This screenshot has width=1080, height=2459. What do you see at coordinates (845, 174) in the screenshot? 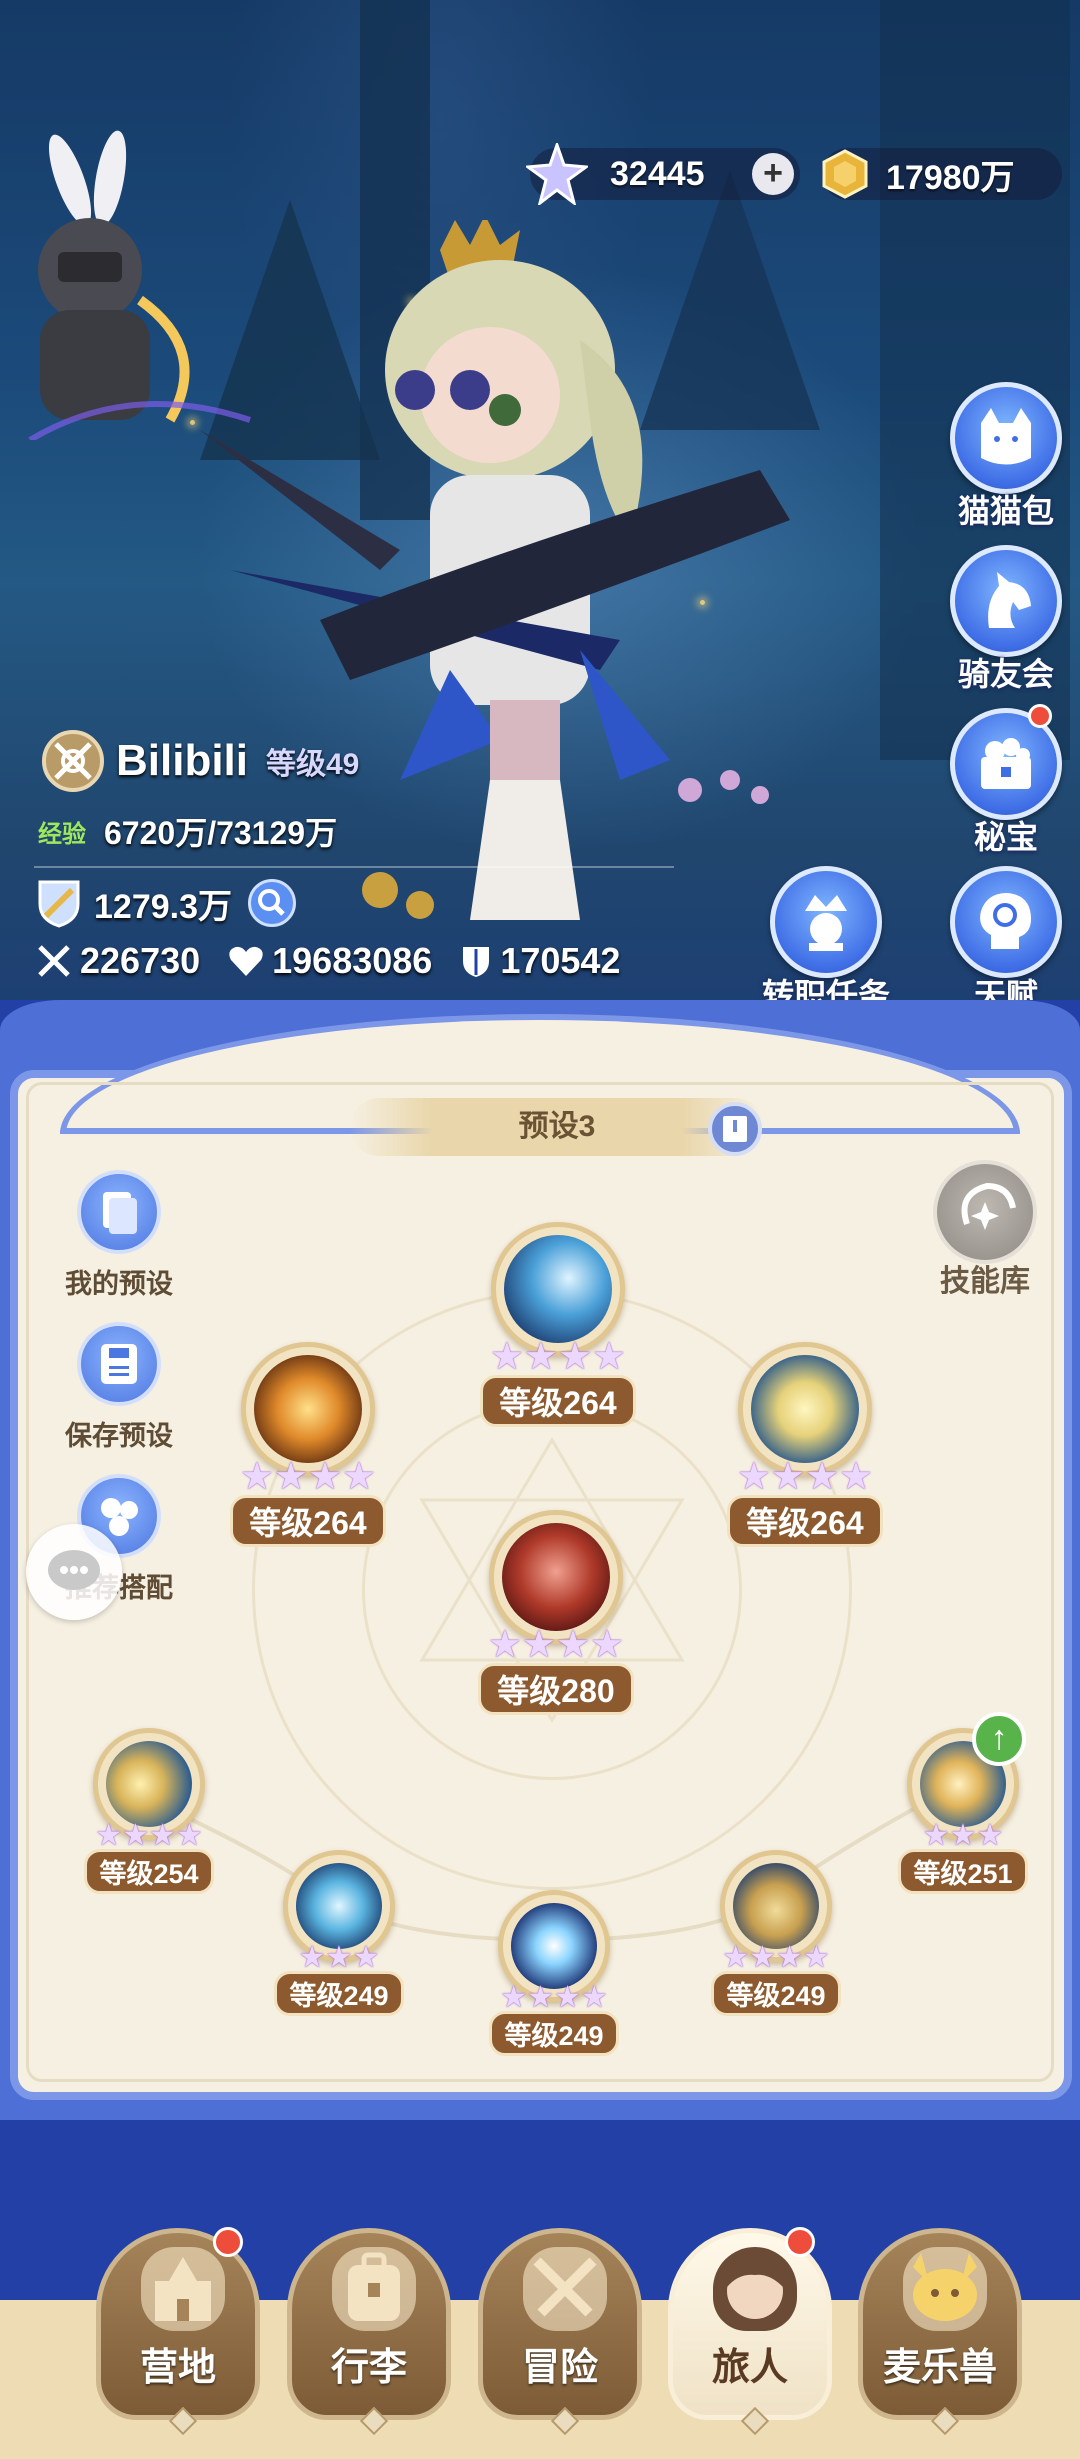
I see `gold-coin-icon` at bounding box center [845, 174].